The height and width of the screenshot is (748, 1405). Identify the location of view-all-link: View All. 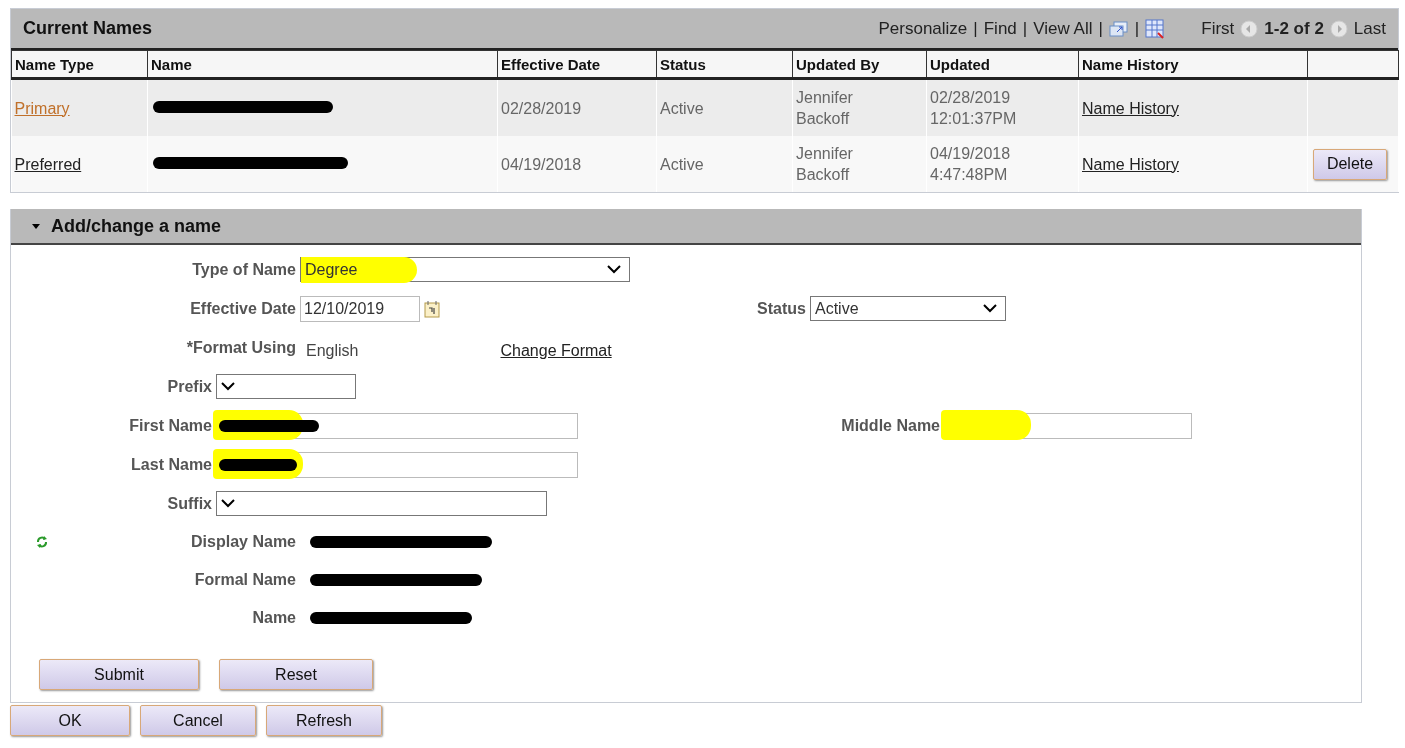
(1063, 28).